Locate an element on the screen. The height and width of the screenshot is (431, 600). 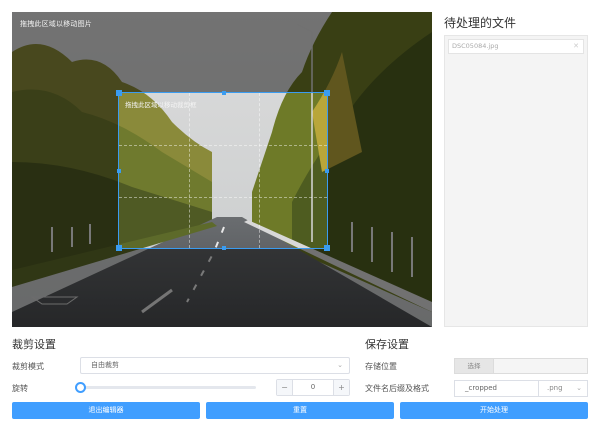
rotate-label: 旋转 is located at coordinates (20, 388).